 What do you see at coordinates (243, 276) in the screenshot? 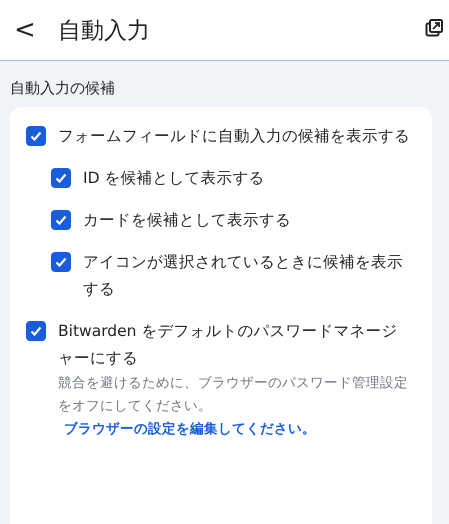
I see `option-label: アイコンが選択されているときに候補を表示する` at bounding box center [243, 276].